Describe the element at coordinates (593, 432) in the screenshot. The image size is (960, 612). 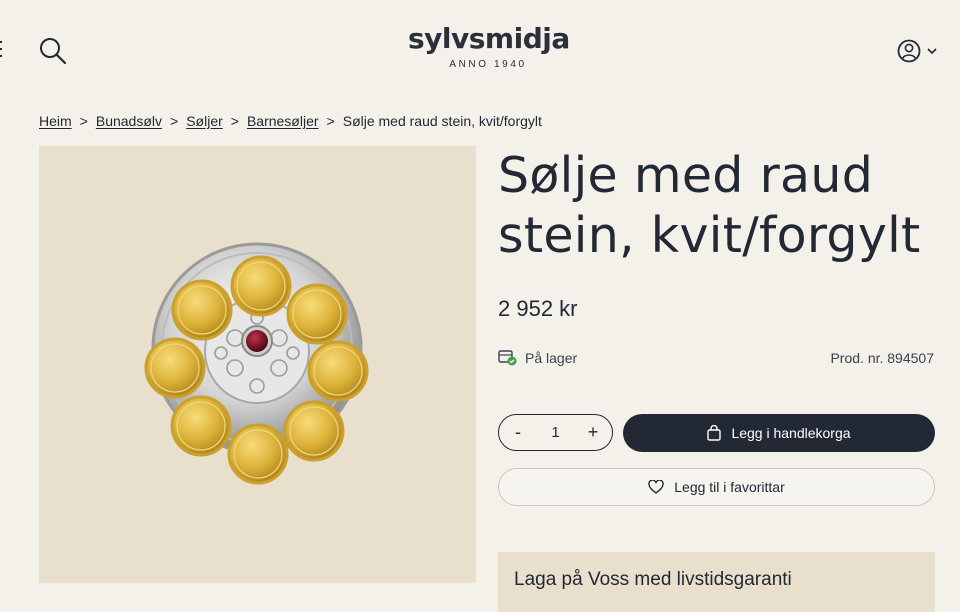
I see `quantity-increment-button: +` at that location.